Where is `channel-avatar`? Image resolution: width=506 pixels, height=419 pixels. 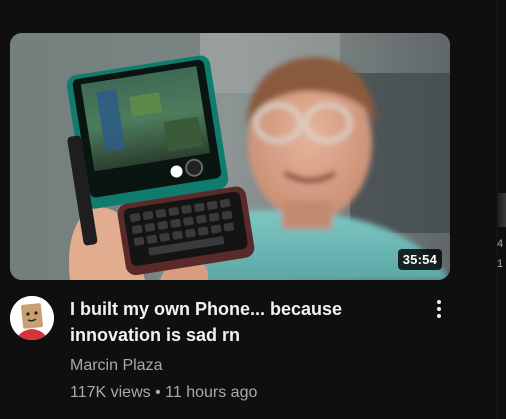 channel-avatar is located at coordinates (32, 318).